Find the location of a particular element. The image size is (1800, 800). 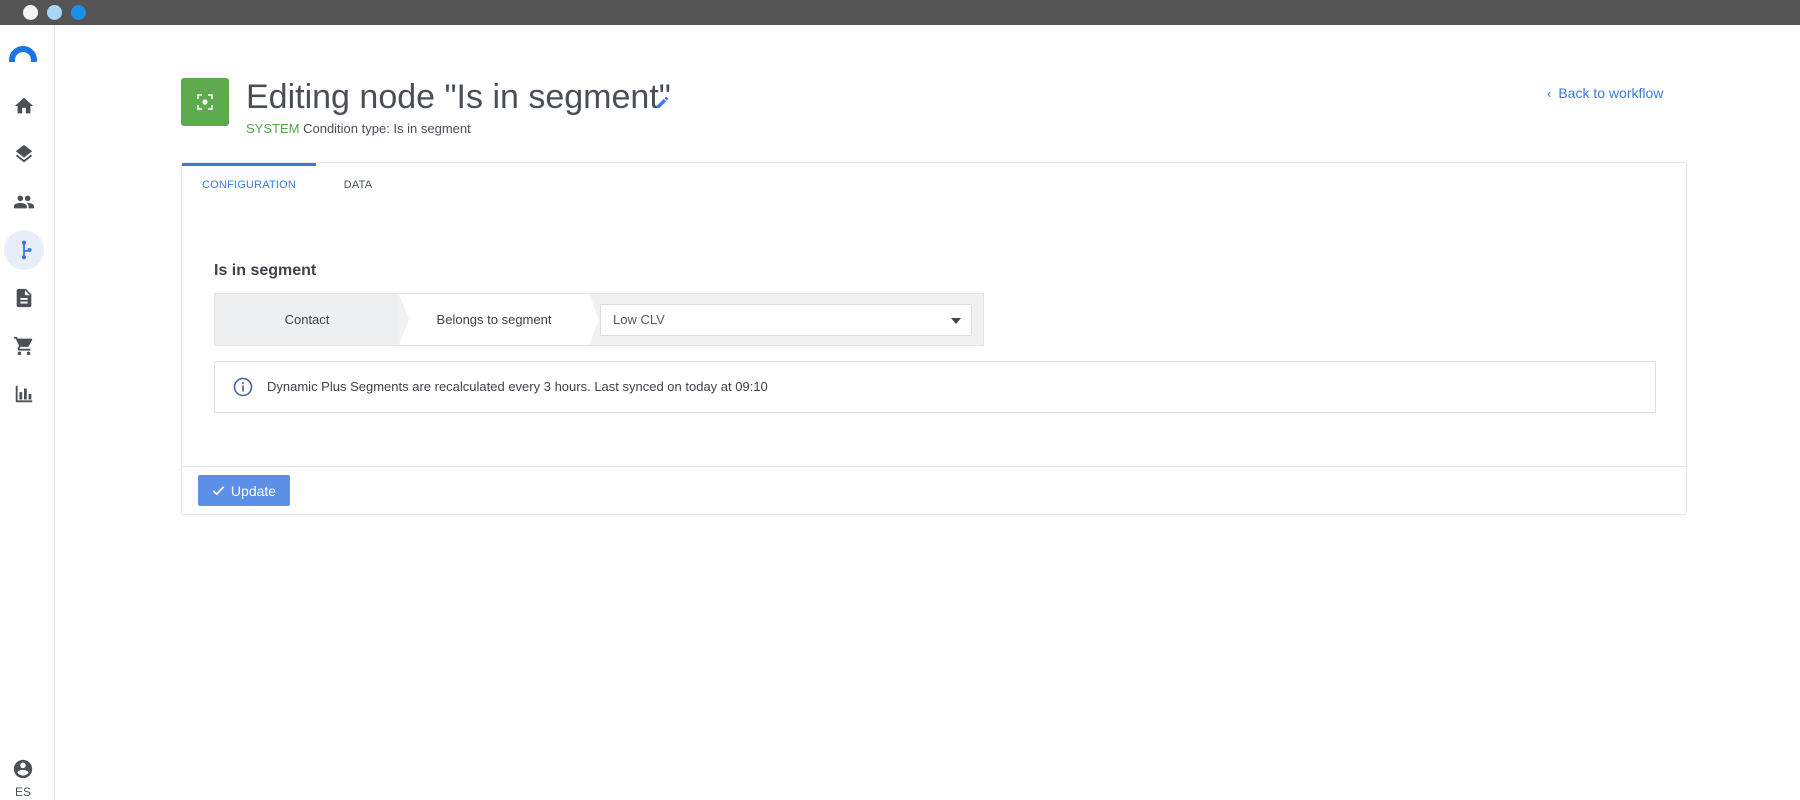

edit-title-button is located at coordinates (662, 102).